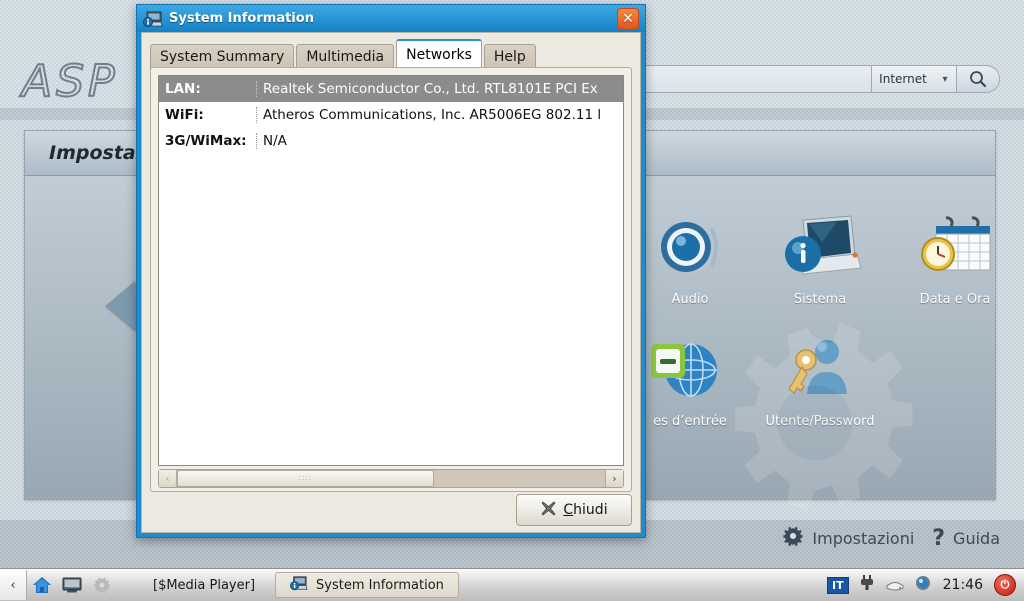 Image resolution: width=1024 pixels, height=601 pixels. Describe the element at coordinates (1005, 585) in the screenshot. I see `power-button-icon: ⏻` at that location.